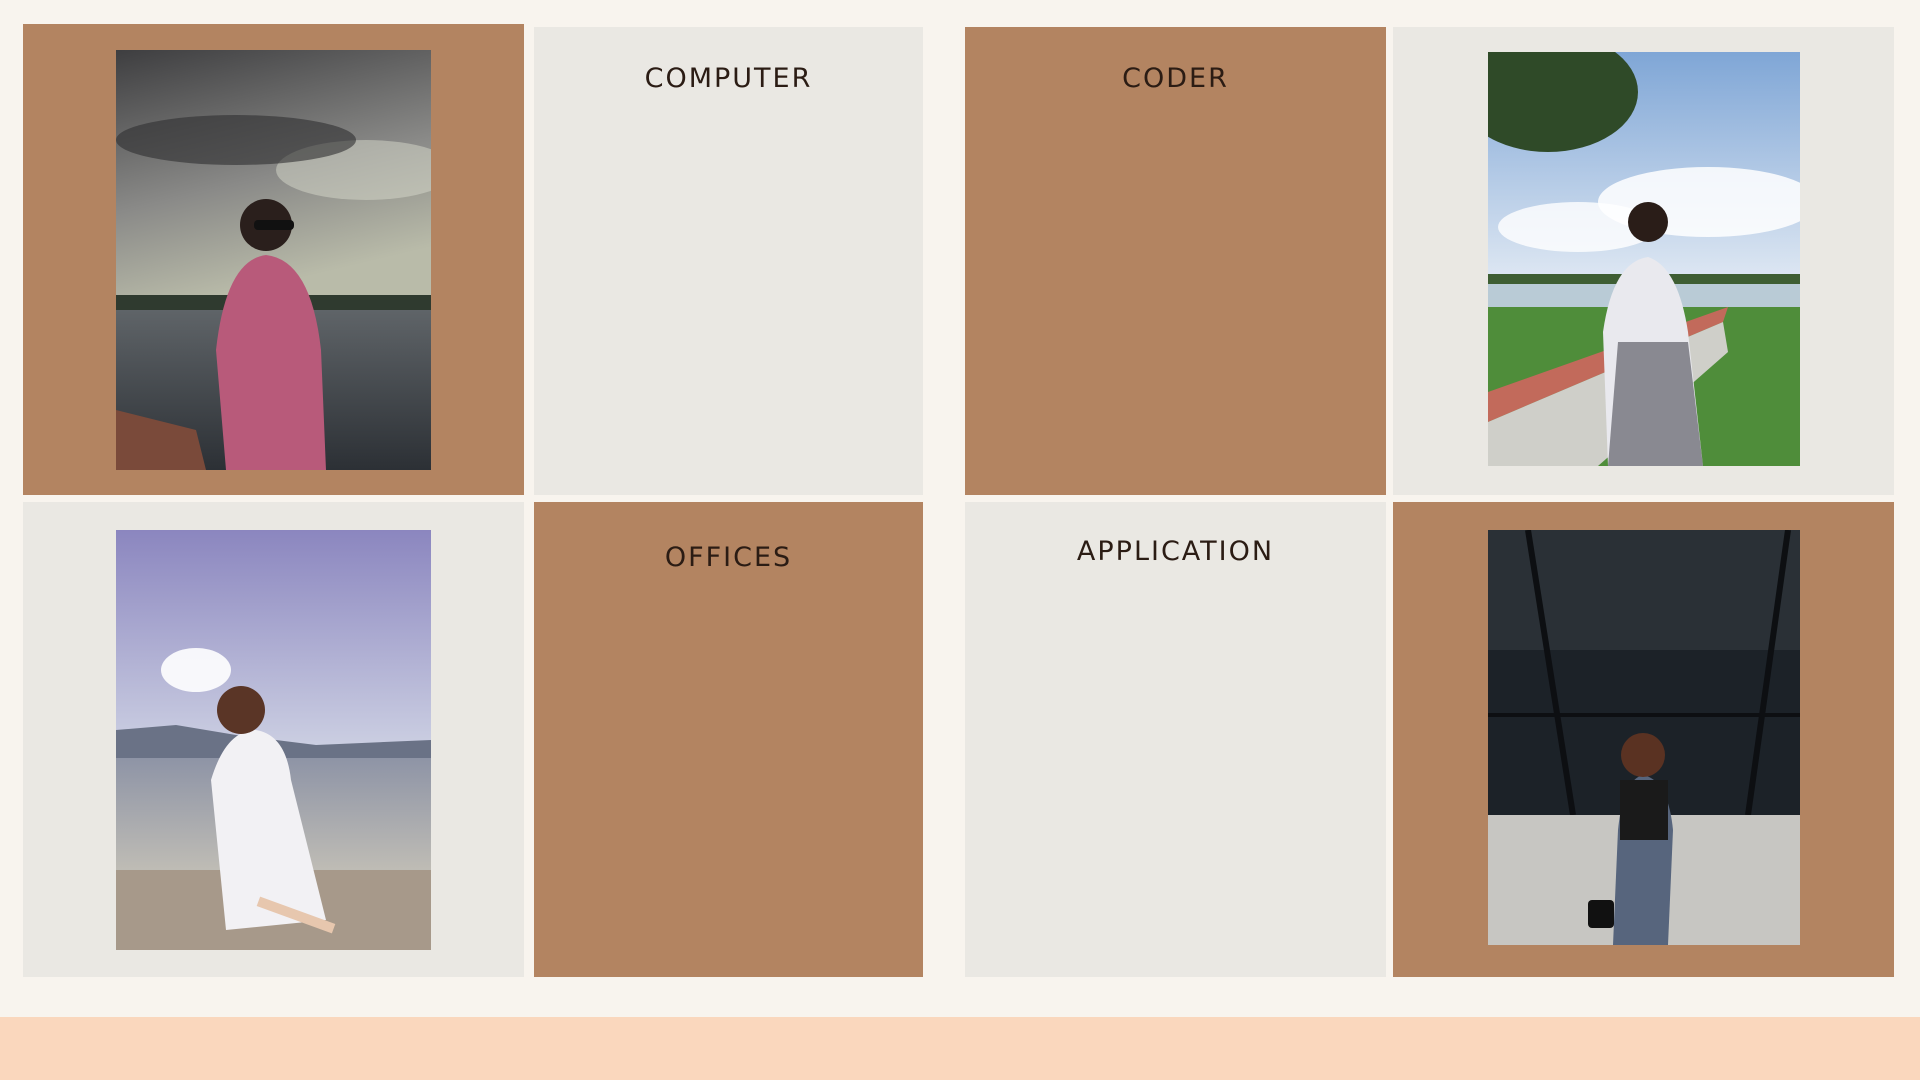 This screenshot has width=1920, height=1080. I want to click on photo-lake-overcast, so click(273, 260).